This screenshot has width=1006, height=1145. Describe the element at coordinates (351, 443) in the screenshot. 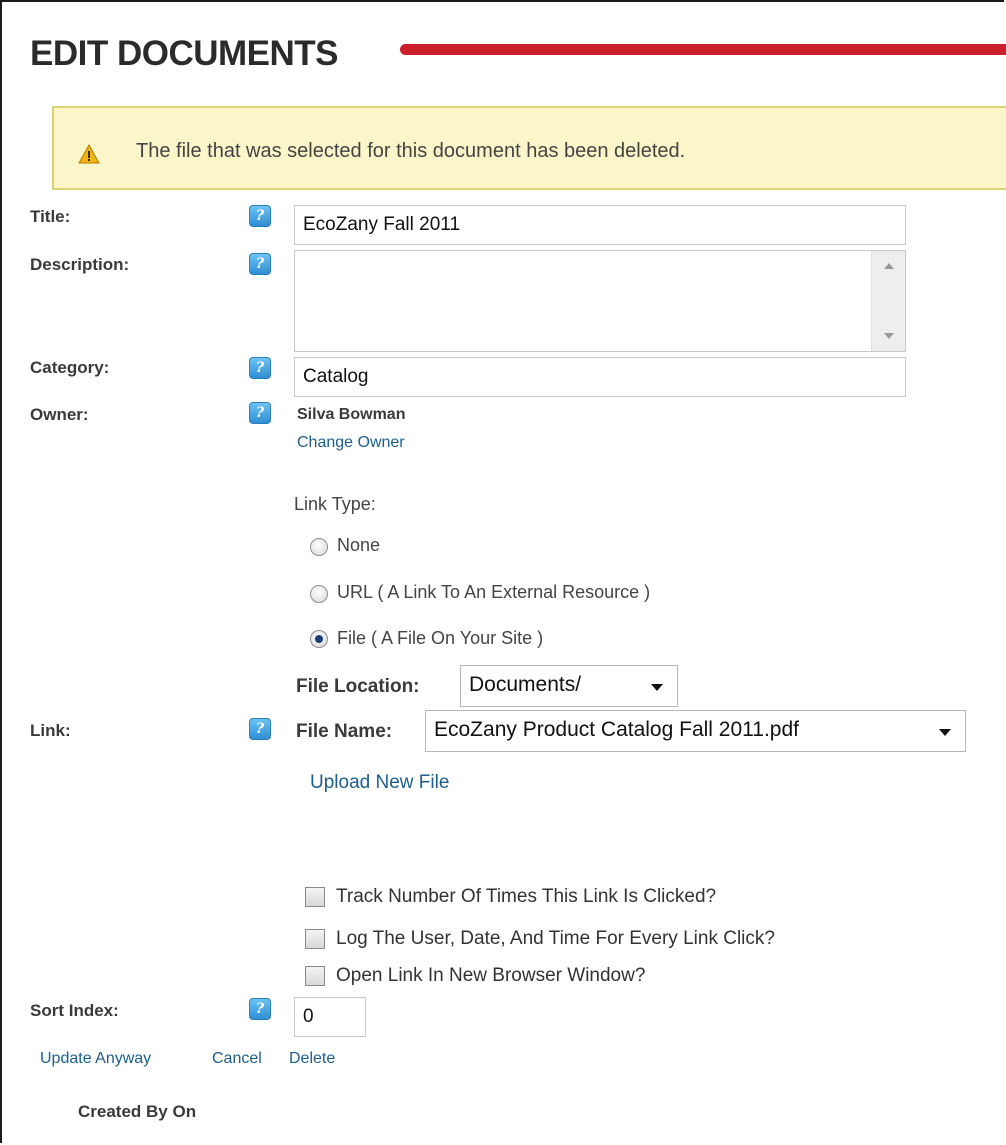

I see `change-owner-link: Change Owner` at that location.